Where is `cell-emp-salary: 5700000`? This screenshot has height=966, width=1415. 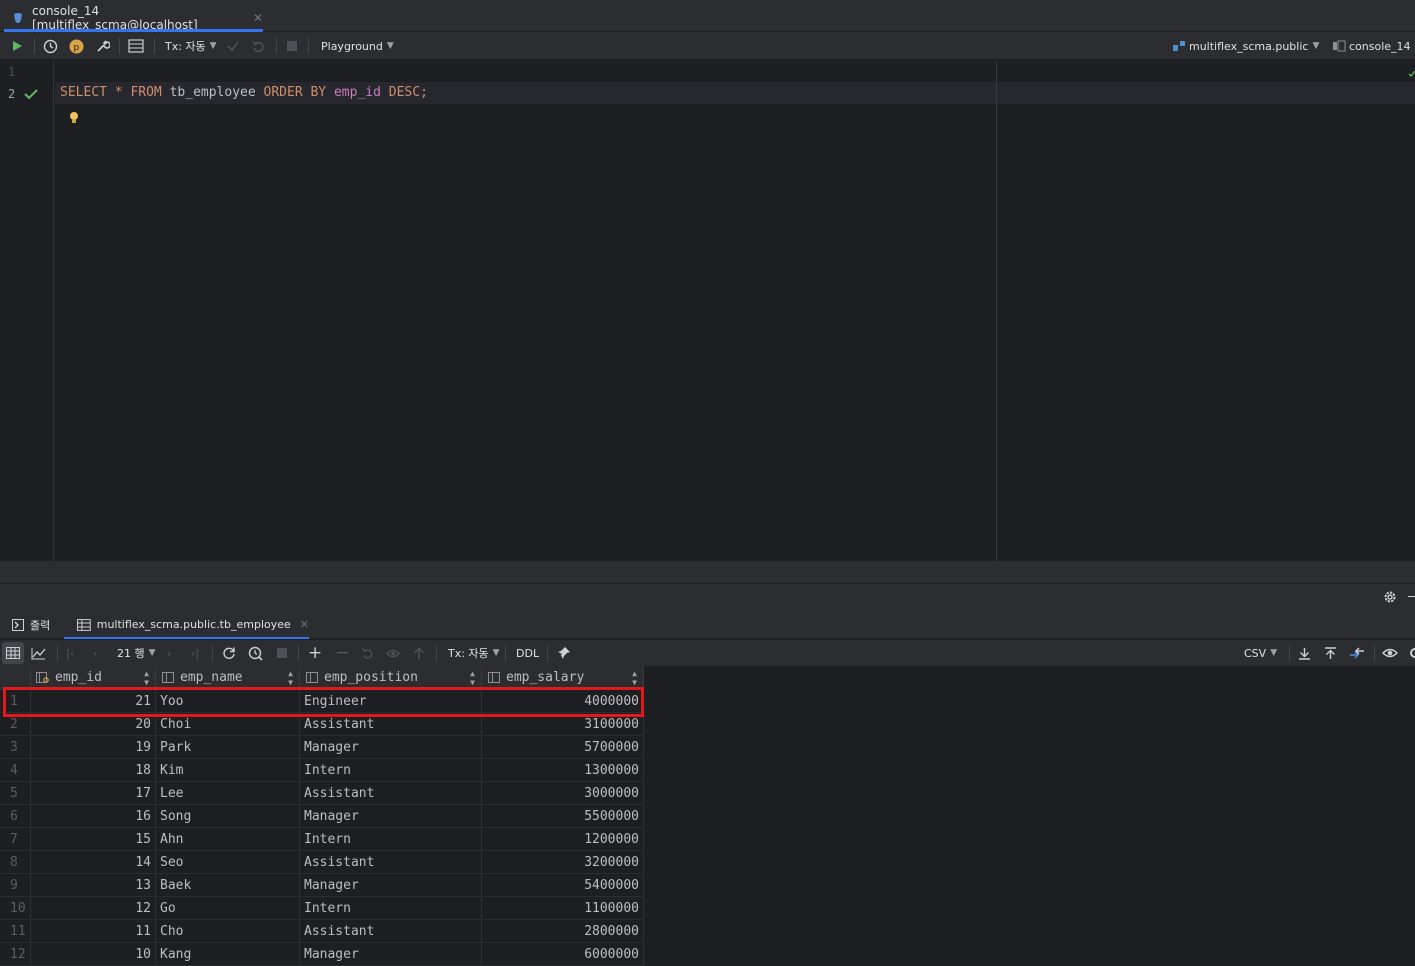 cell-emp-salary: 5700000 is located at coordinates (563, 747).